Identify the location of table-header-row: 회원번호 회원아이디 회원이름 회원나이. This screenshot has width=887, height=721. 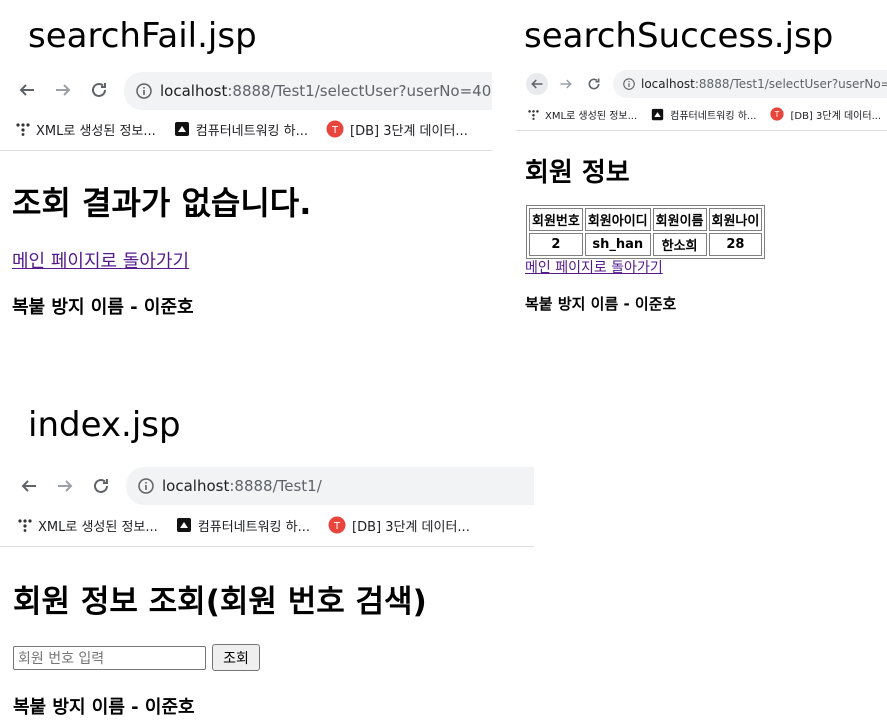
(646, 219).